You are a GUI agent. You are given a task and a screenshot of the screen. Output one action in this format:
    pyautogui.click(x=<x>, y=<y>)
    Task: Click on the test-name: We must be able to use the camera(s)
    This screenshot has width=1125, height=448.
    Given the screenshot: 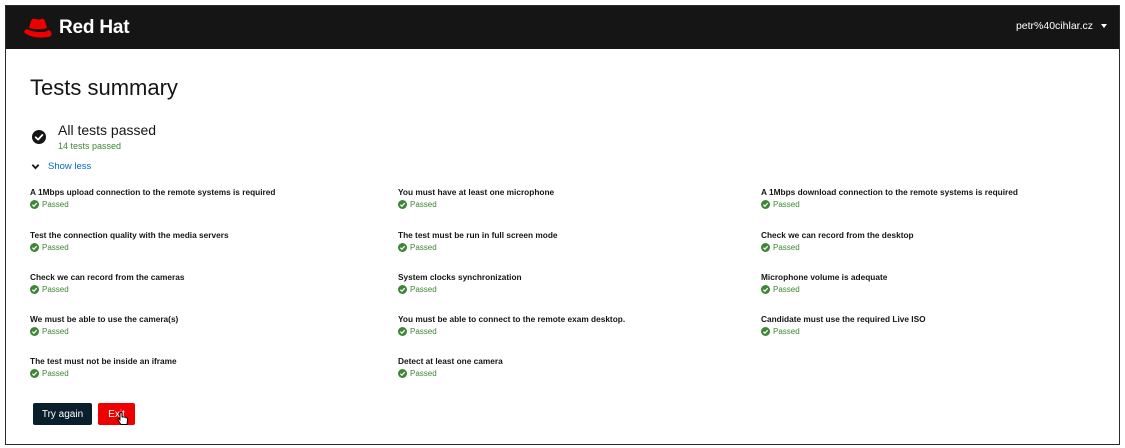 What is the action you would take?
    pyautogui.click(x=104, y=319)
    